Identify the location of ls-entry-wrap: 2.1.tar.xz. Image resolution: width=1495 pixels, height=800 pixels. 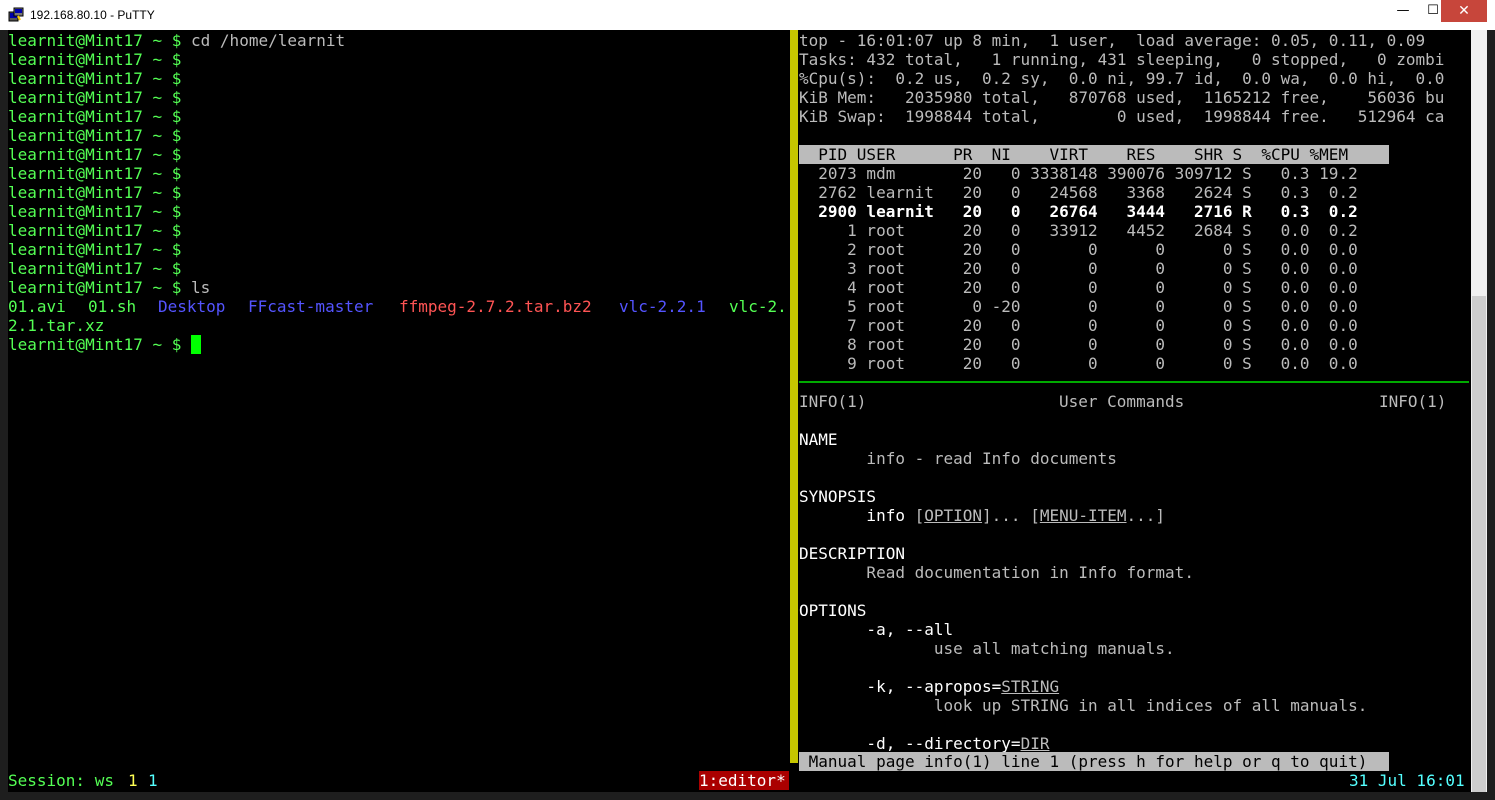
(56, 325).